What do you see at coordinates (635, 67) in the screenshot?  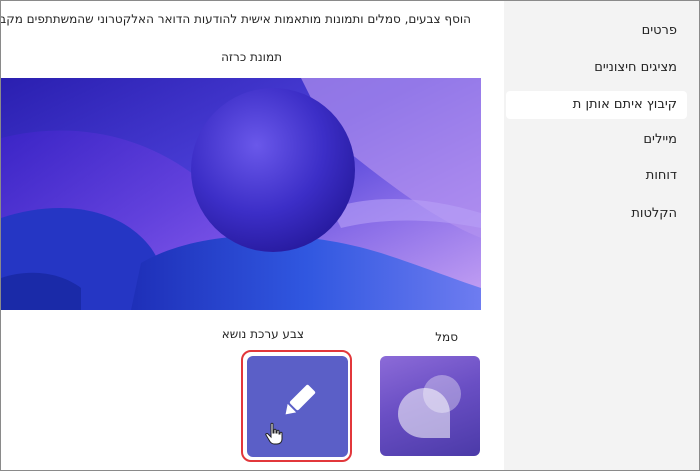 I see `sidebar-item-external-presenters: מציגים חיצוניים` at bounding box center [635, 67].